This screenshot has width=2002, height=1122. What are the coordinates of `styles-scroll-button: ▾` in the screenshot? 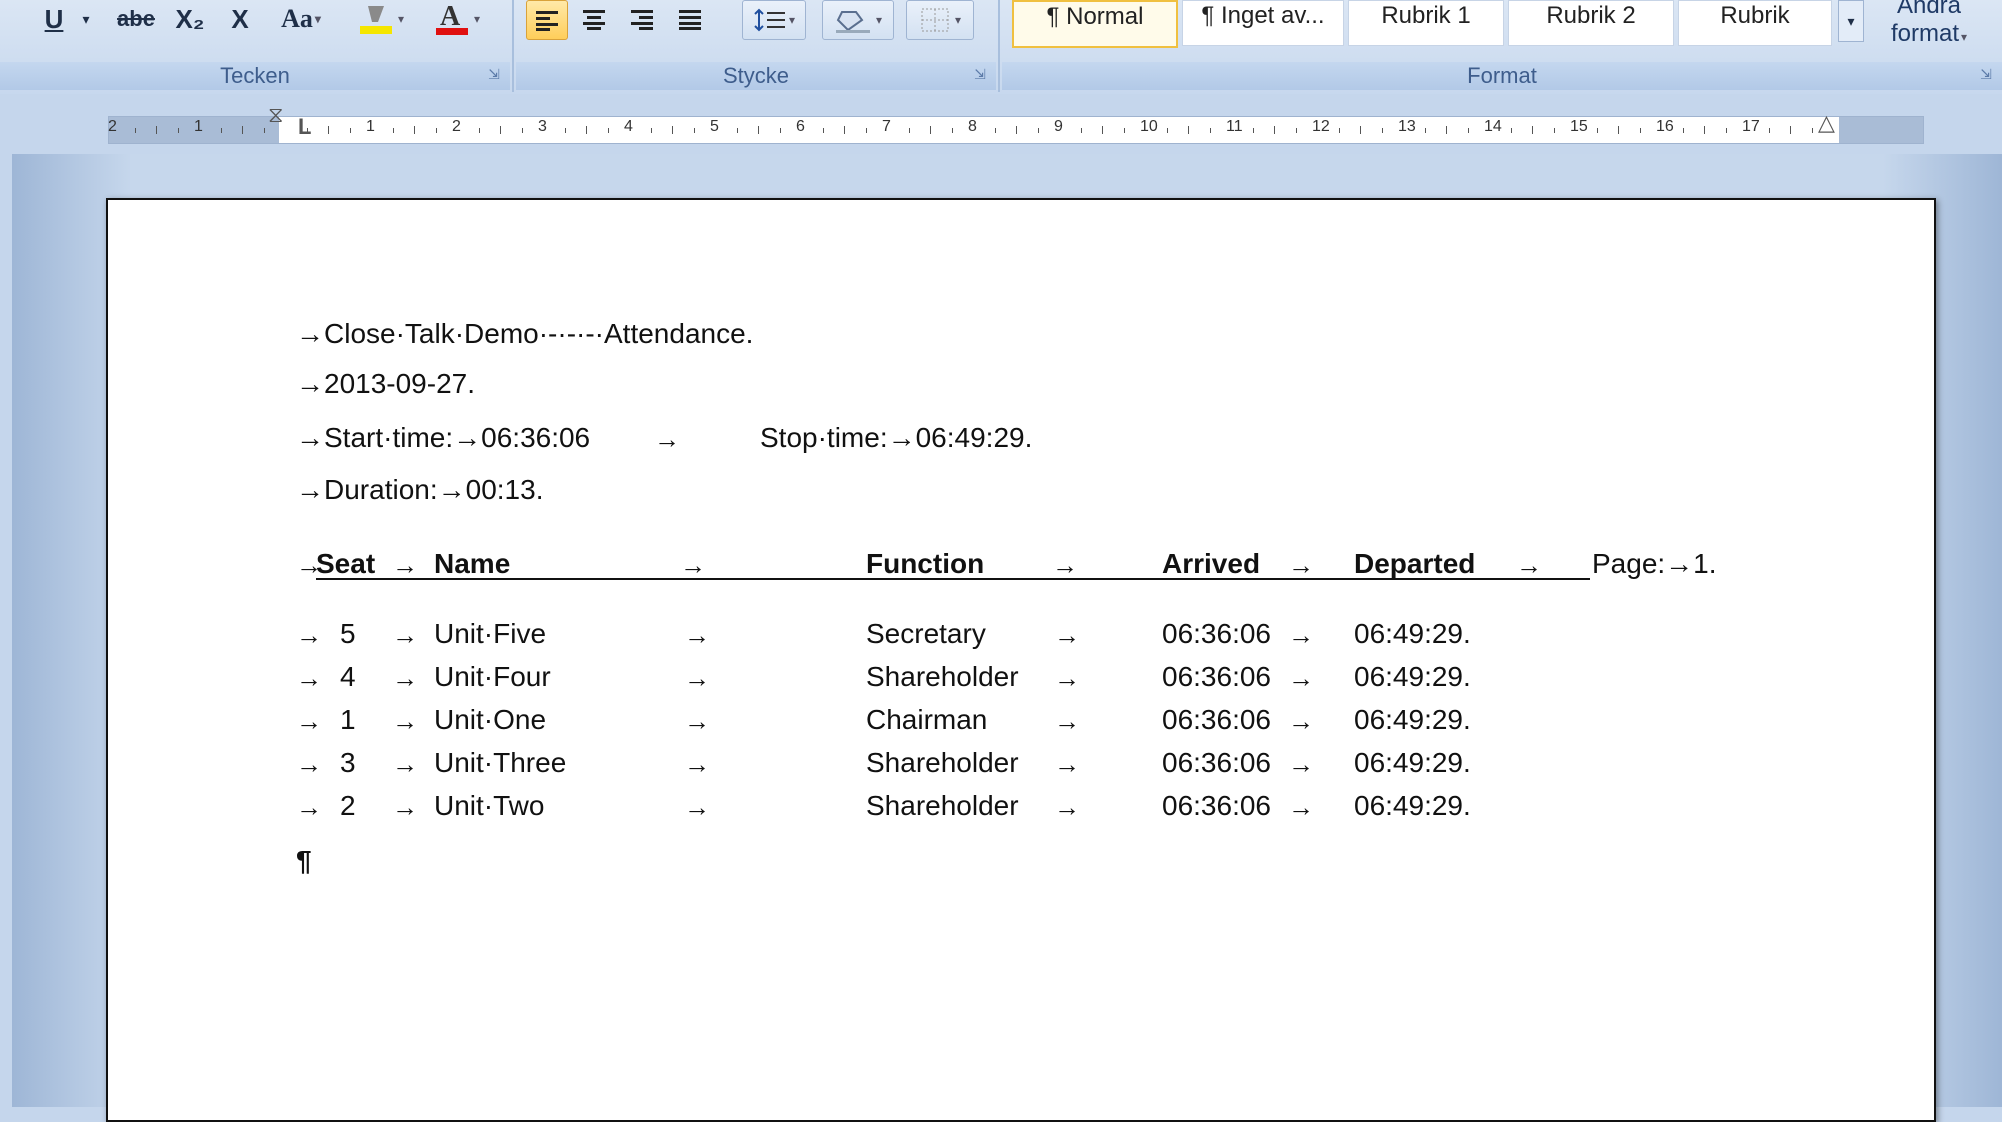 It's located at (1851, 21).